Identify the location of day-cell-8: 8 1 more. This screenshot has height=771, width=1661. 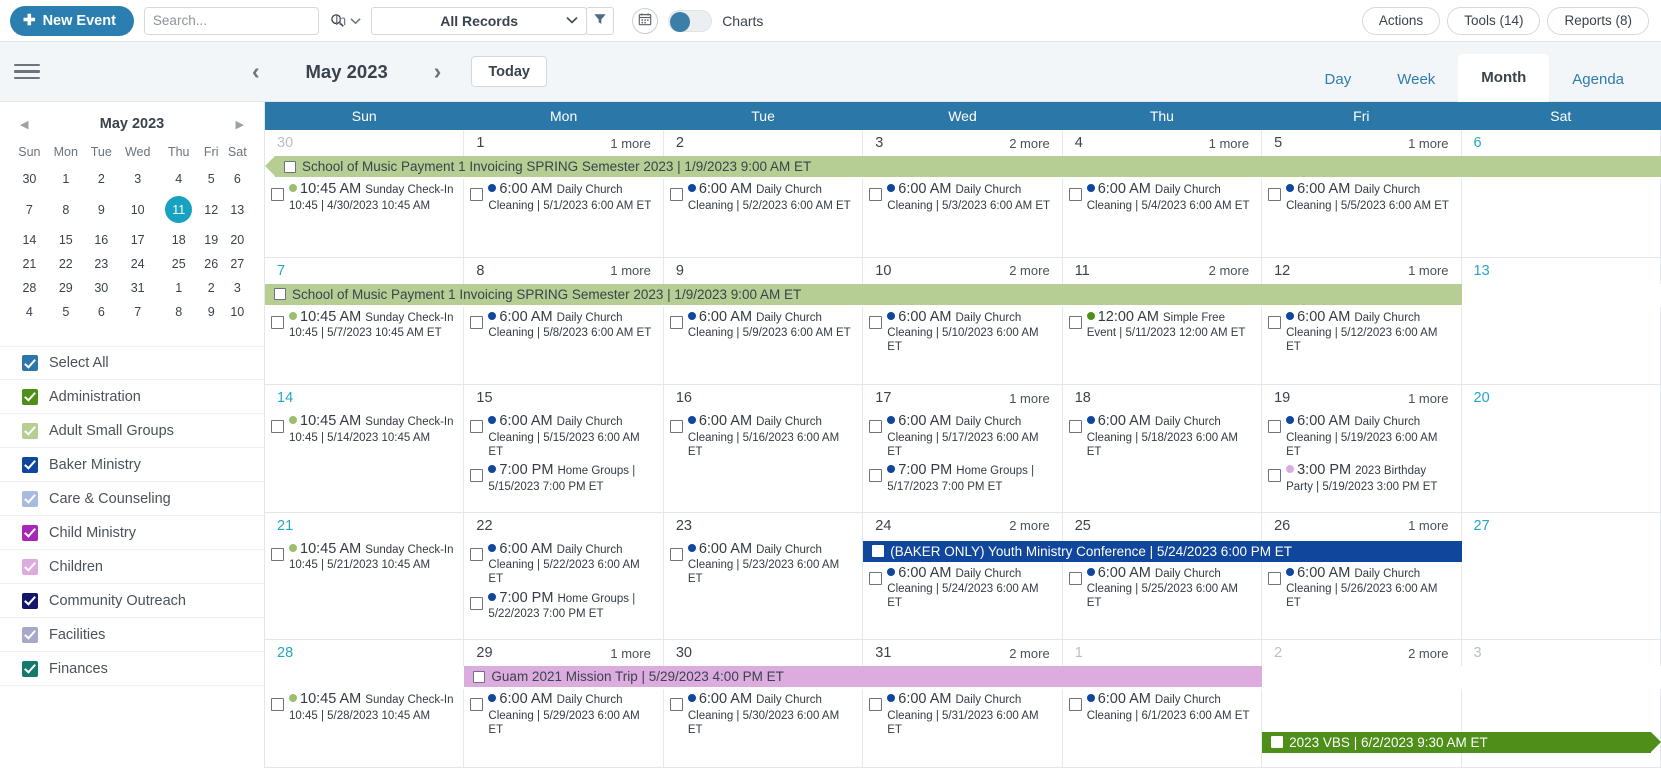
(564, 270).